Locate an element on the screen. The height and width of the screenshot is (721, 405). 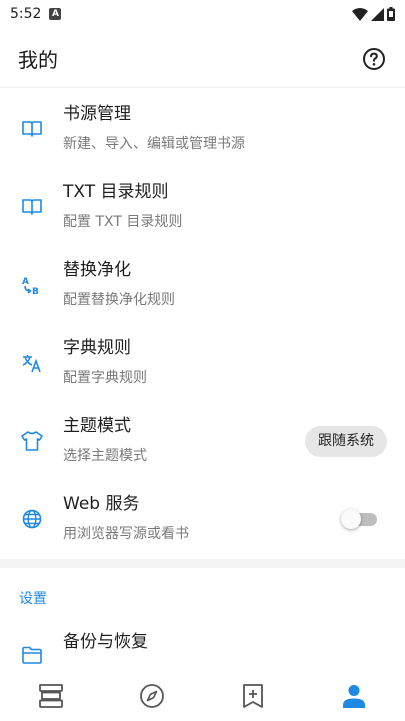
item-title: 备份与恢复 is located at coordinates (105, 642).